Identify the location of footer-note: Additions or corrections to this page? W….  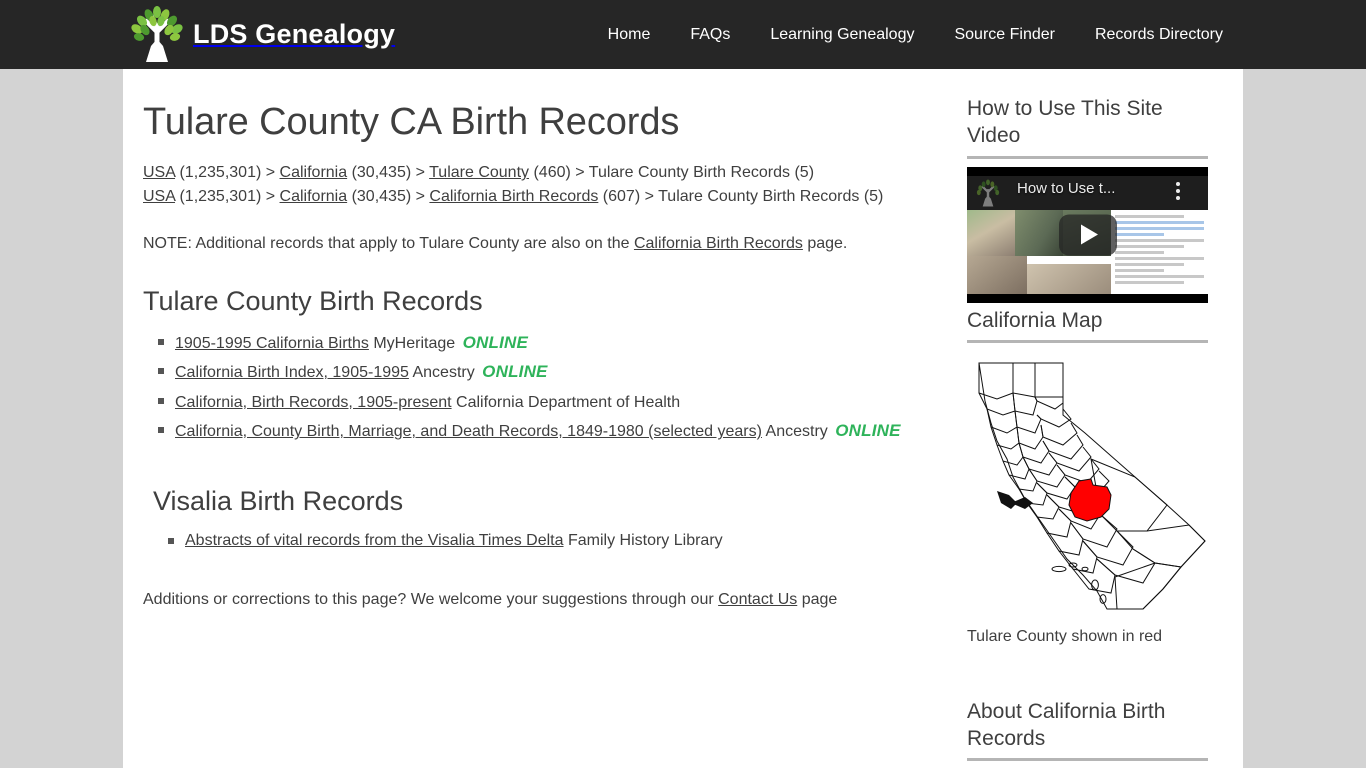
(543, 600).